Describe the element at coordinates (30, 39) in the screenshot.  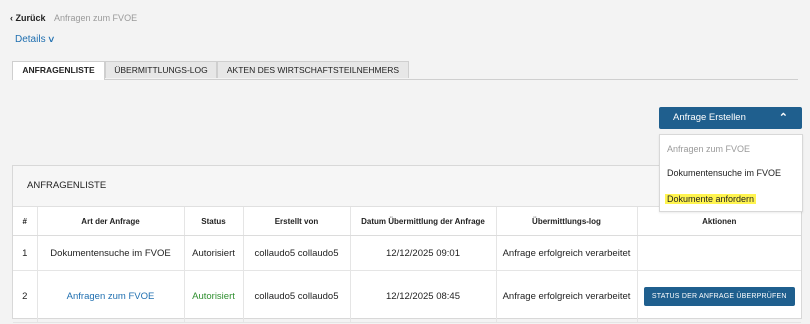
I see `details-label: Details` at that location.